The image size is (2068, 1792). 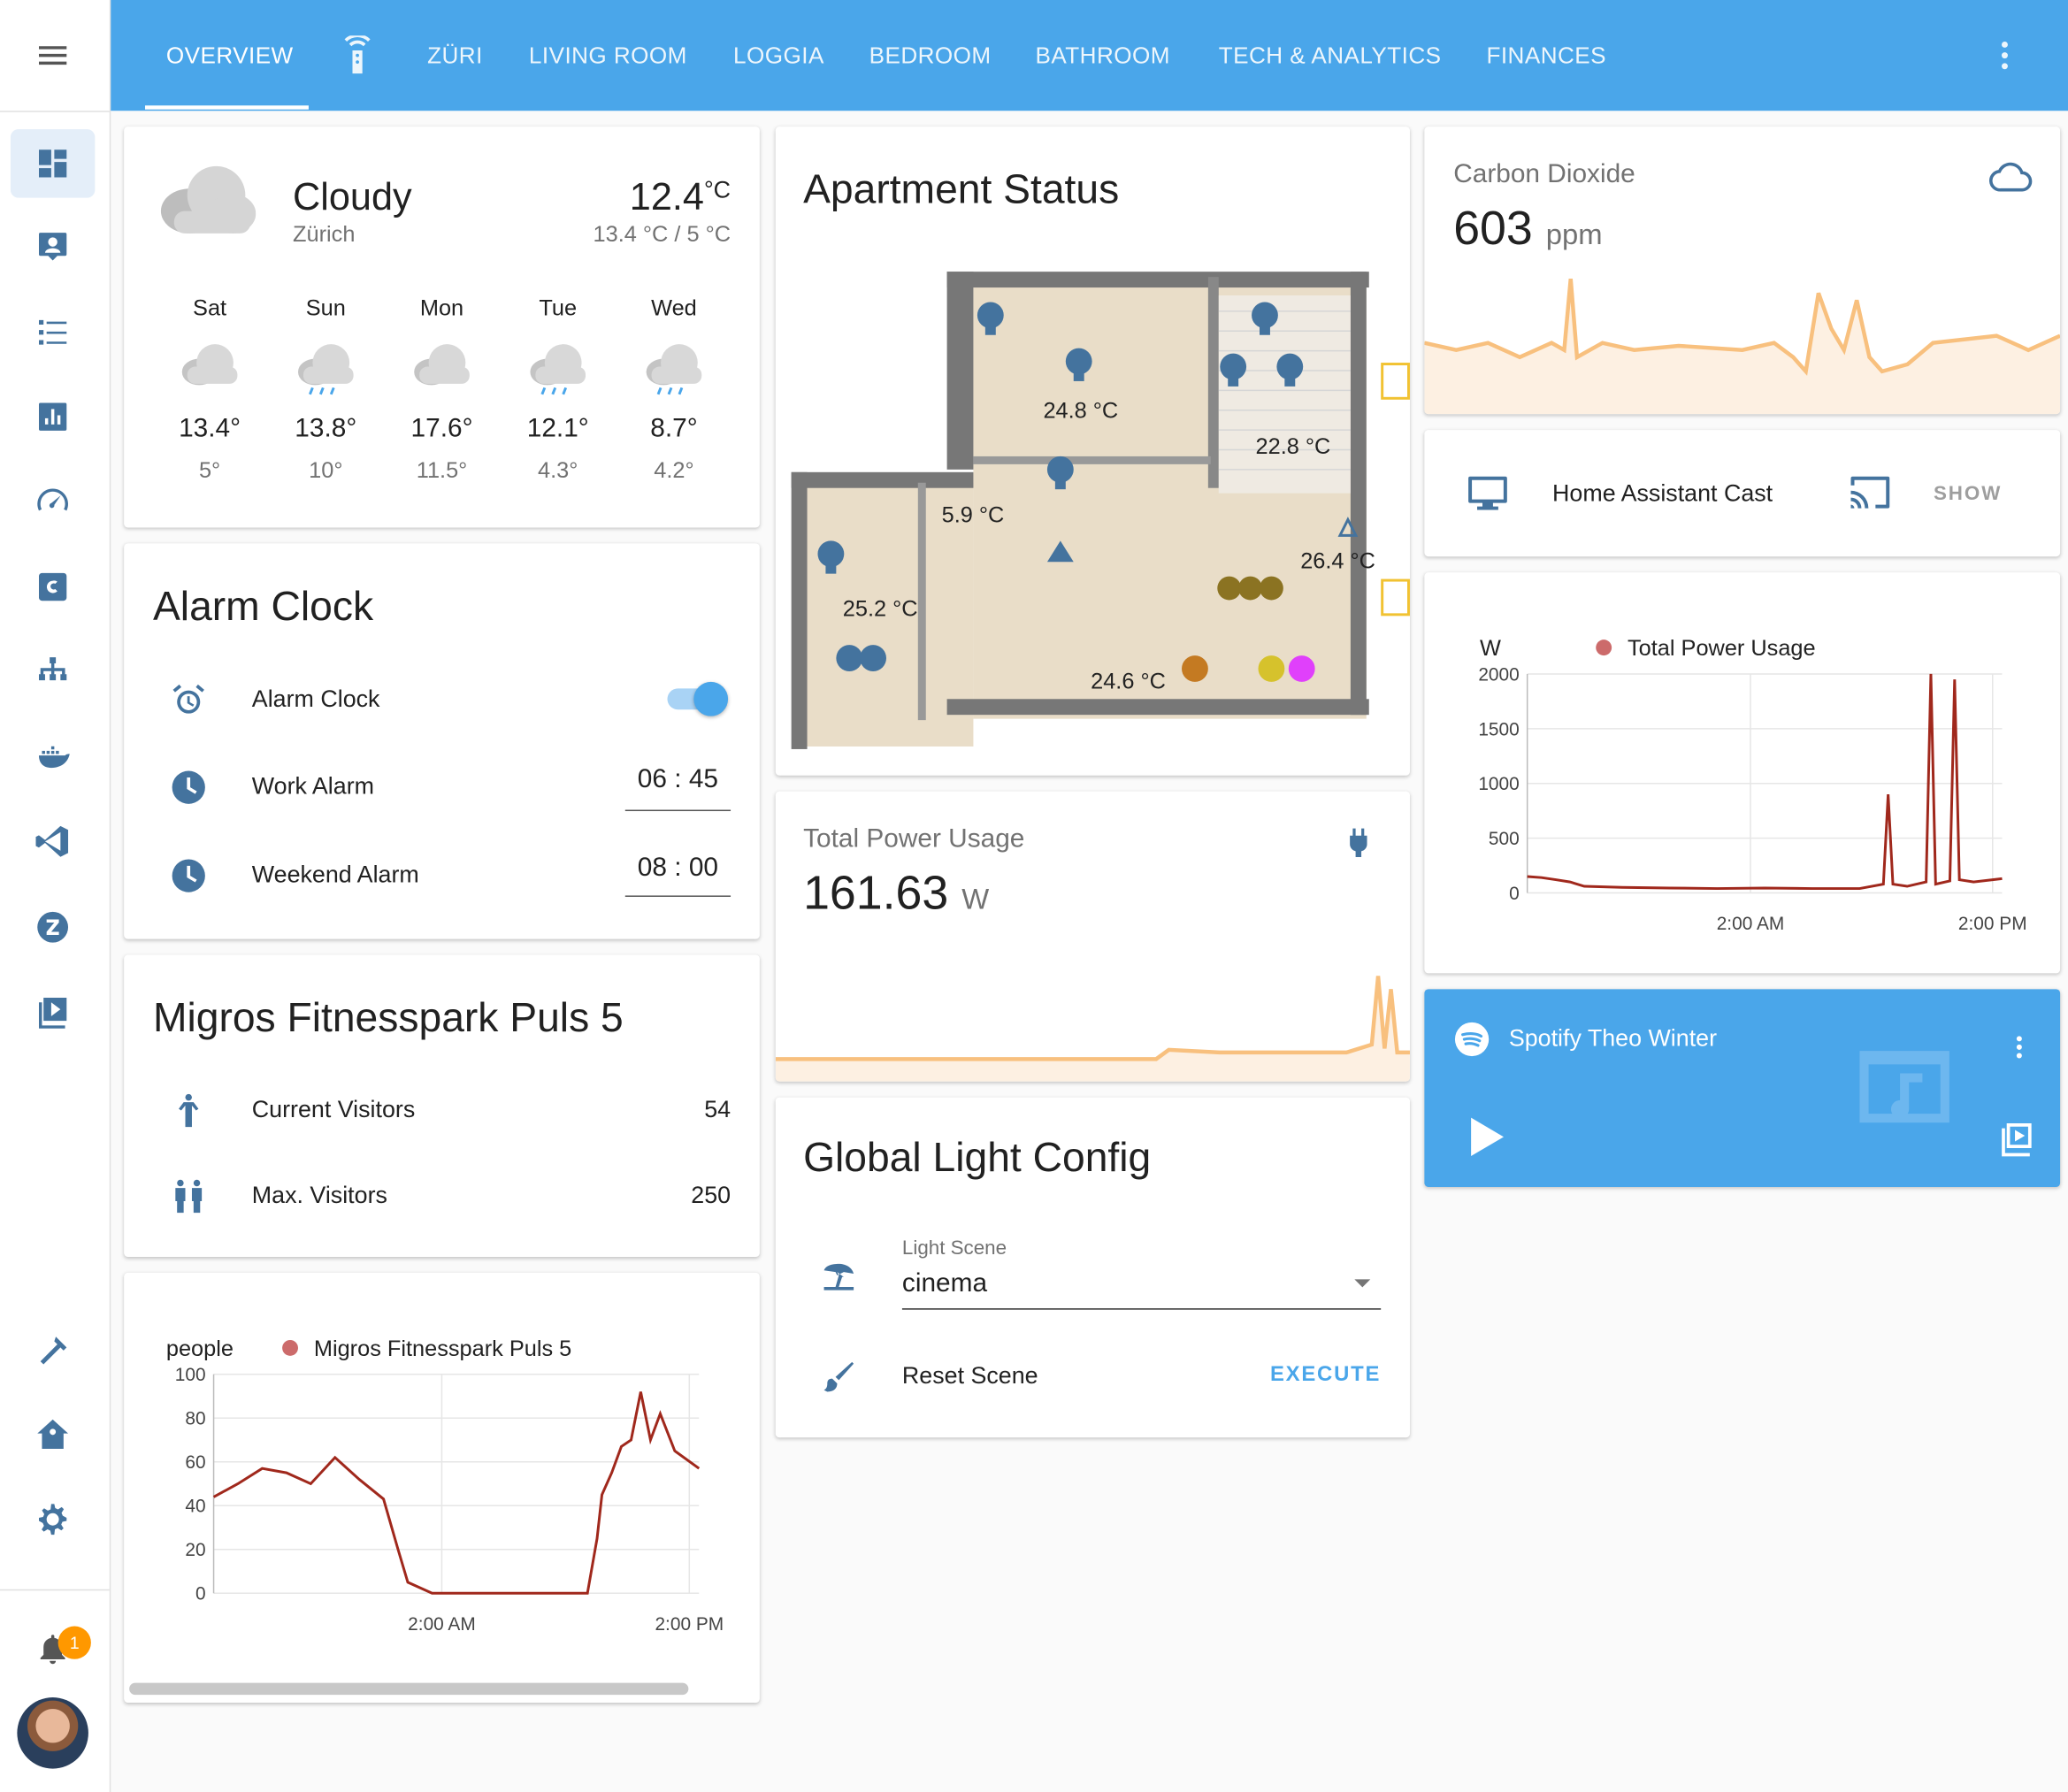 I want to click on sidebar-item-zwave, so click(x=53, y=926).